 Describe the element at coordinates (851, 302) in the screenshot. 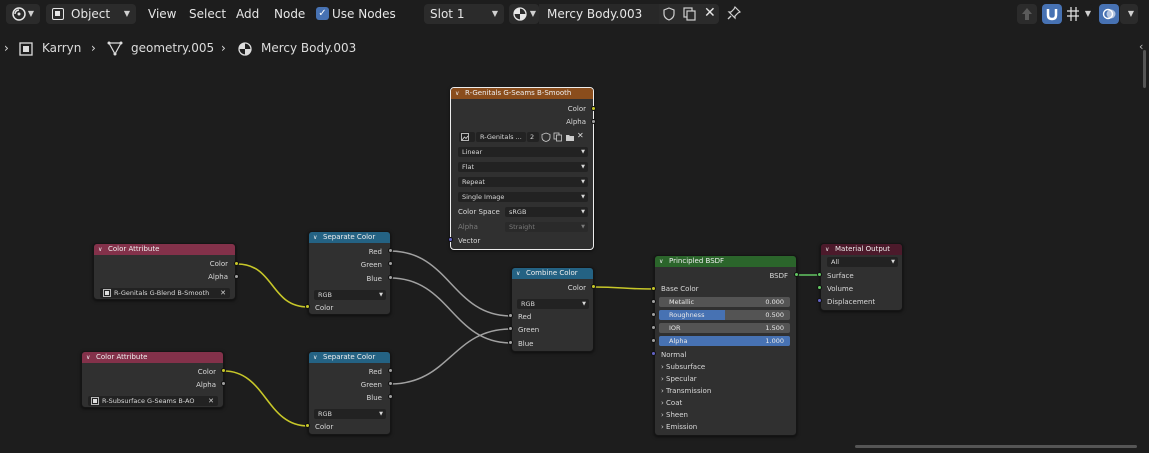

I see `input-displacement-label: Displacement` at that location.